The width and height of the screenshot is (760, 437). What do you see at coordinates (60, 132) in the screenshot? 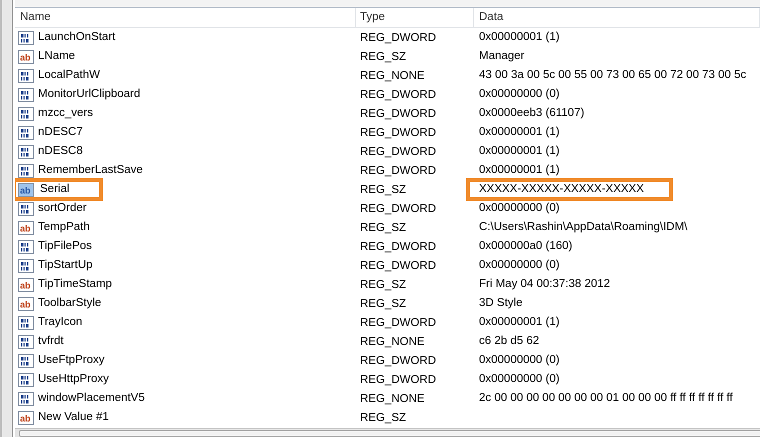
I see `value-name: nDESC7` at bounding box center [60, 132].